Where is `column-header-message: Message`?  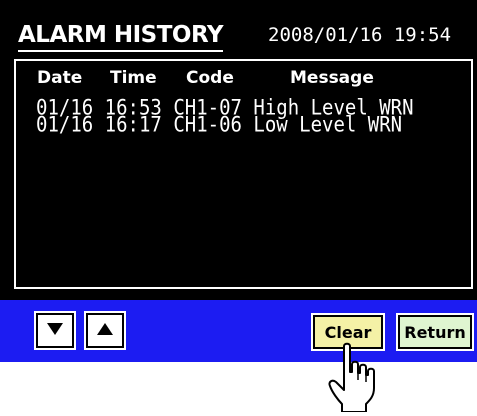
column-header-message: Message is located at coordinates (332, 78).